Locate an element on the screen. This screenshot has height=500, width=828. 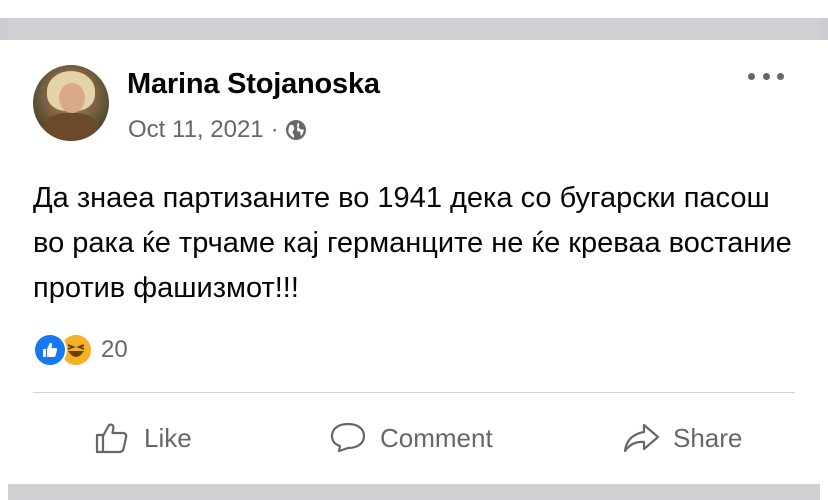
author-name: Marina Stojanoska is located at coordinates (253, 84).